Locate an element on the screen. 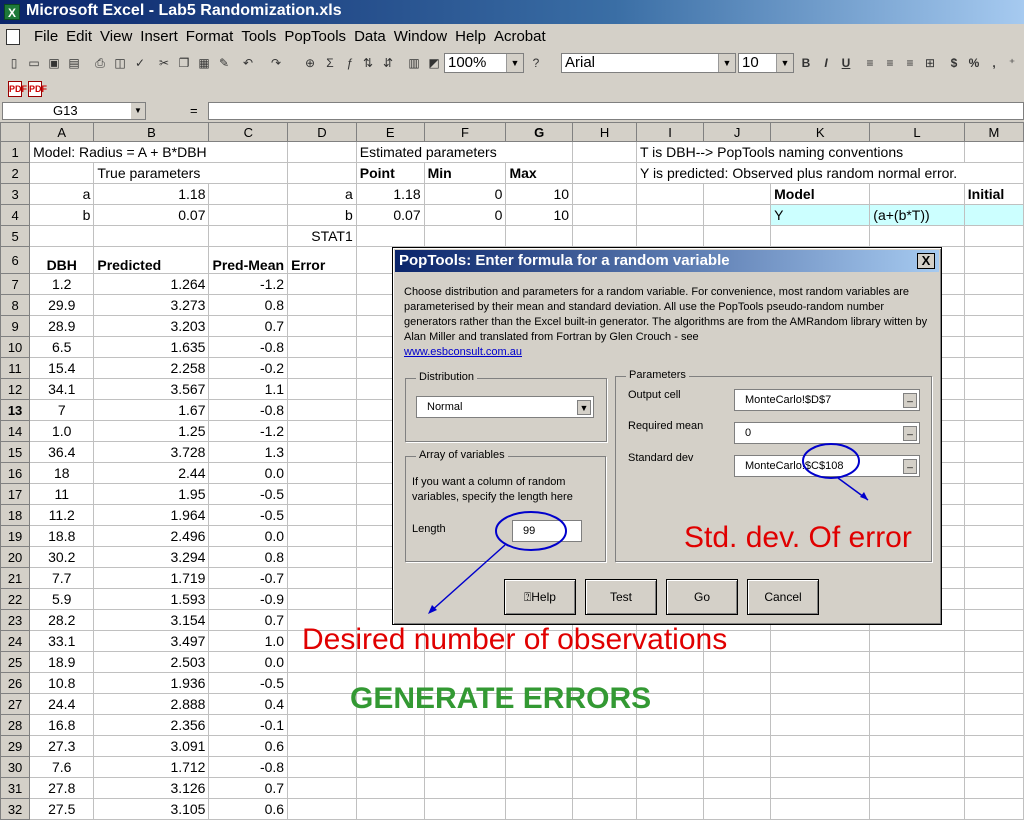 The height and width of the screenshot is (820, 1024). desired-observations-annotation: Desired number of observations is located at coordinates (515, 639).